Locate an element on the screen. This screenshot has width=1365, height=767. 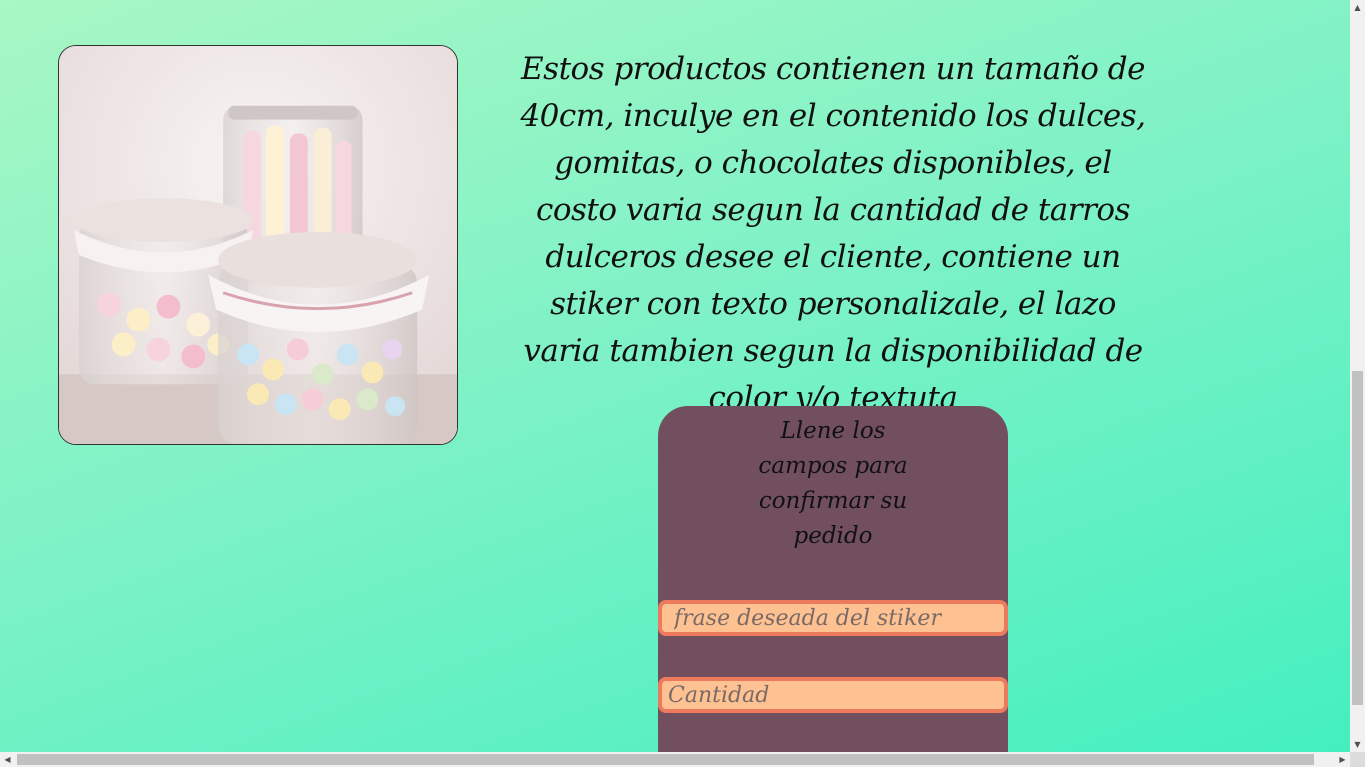
horizontal-scrollbar: ◀ ▶ is located at coordinates (675, 759).